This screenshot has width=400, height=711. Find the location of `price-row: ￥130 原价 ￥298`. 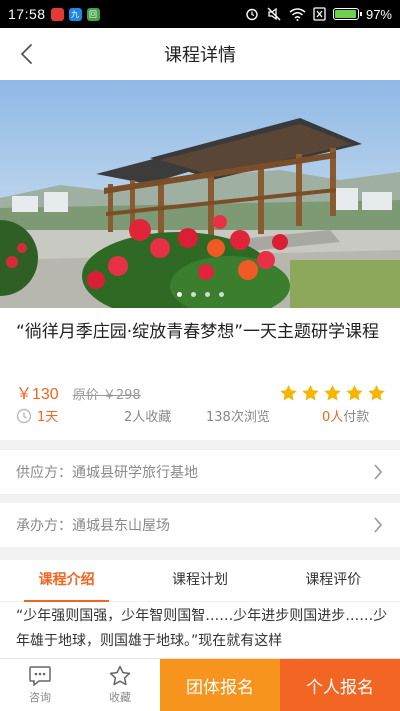

price-row: ￥130 原价 ￥298 is located at coordinates (201, 392).